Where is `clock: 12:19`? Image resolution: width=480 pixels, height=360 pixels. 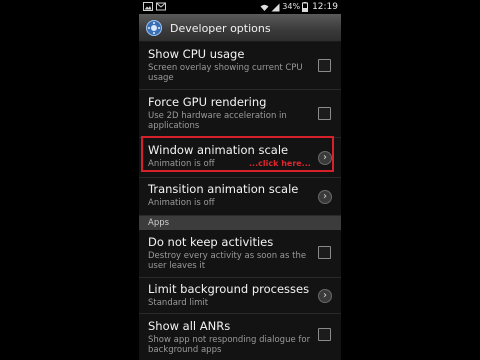 clock: 12:19 is located at coordinates (325, 7).